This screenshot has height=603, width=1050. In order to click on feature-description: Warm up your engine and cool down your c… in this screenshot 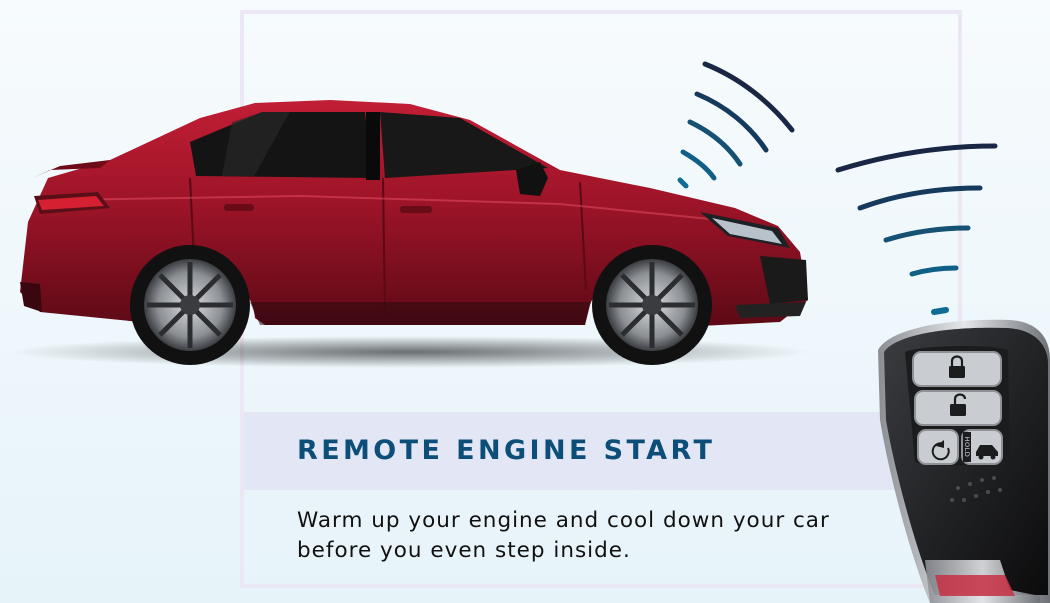, I will do `click(563, 535)`.